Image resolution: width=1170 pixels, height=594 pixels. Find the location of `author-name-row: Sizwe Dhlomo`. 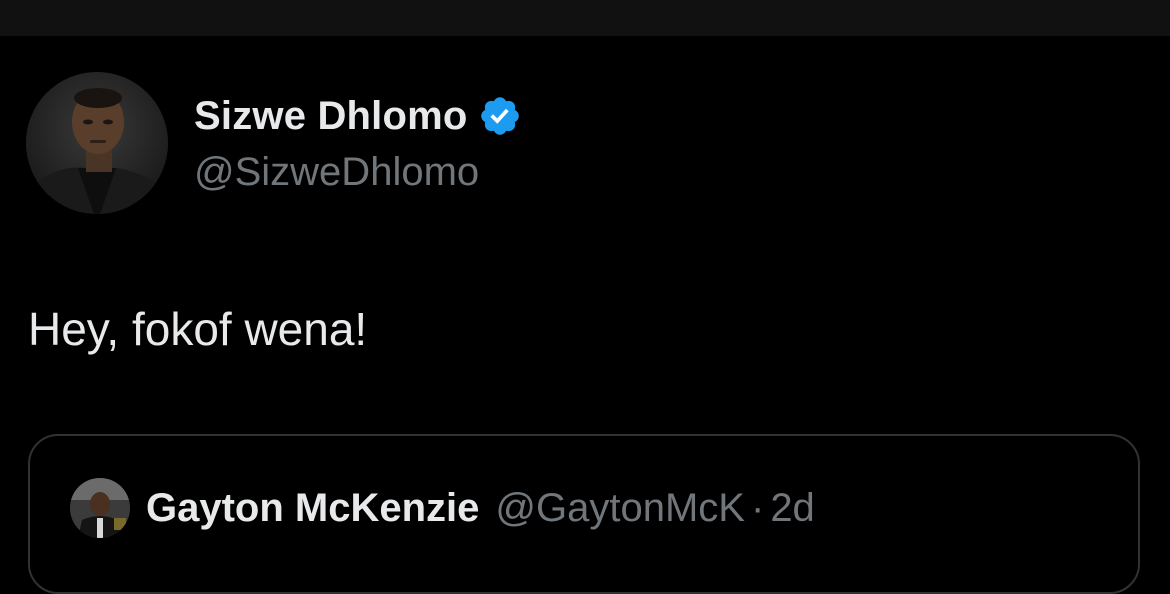

author-name-row: Sizwe Dhlomo is located at coordinates (358, 116).